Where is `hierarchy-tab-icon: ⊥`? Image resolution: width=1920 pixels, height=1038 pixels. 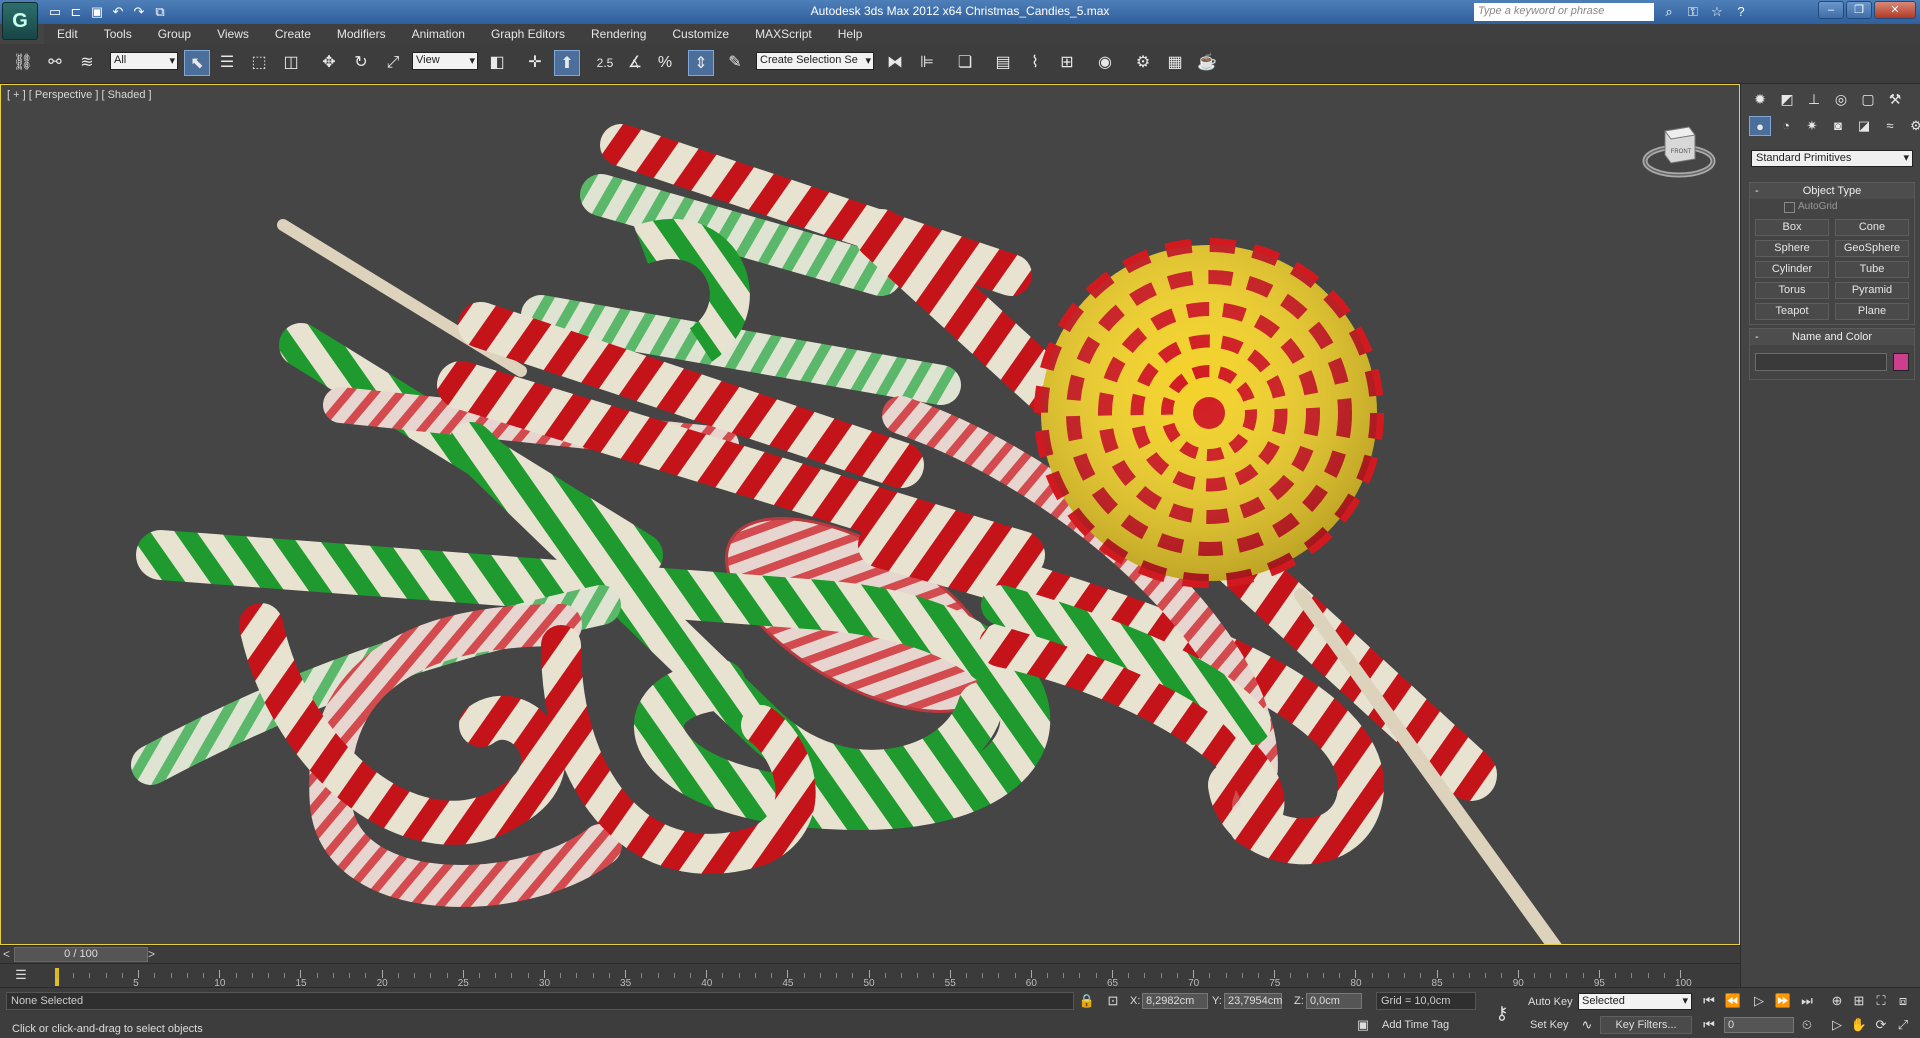 hierarchy-tab-icon: ⊥ is located at coordinates (1814, 99).